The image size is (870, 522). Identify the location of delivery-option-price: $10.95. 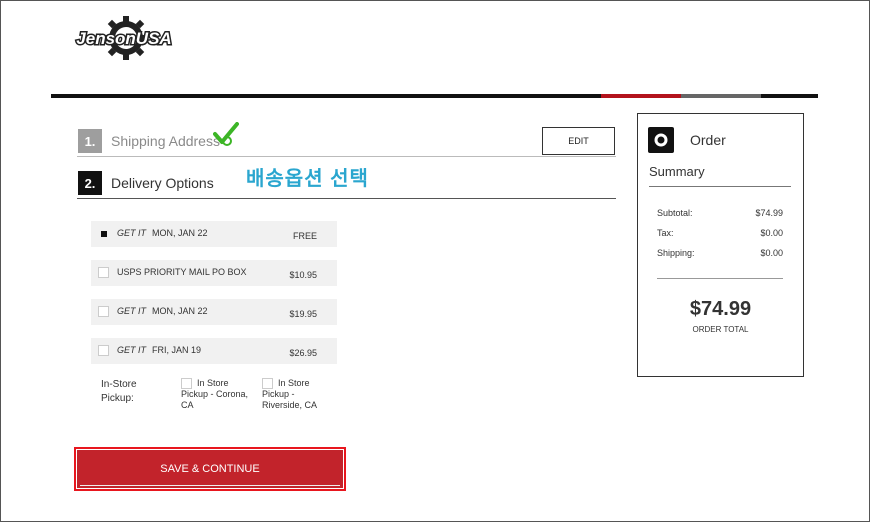
(303, 275).